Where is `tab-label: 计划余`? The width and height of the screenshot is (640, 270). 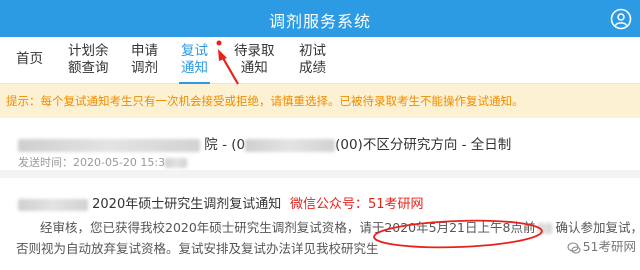 tab-label: 计划余 is located at coordinates (88, 51).